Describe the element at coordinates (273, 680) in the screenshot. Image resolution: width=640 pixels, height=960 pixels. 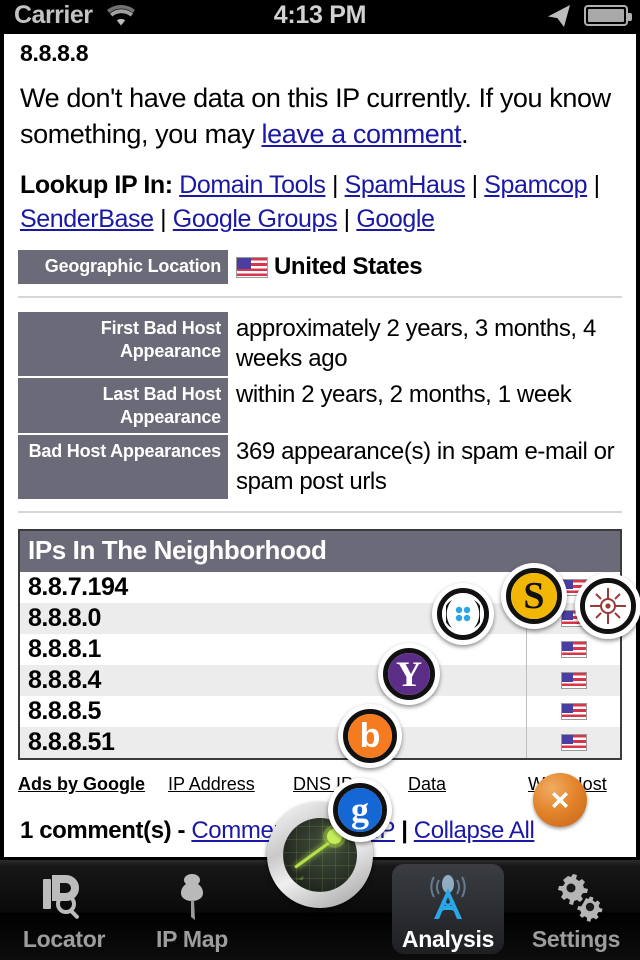
I see `neighborhood-ip: 8.8.8.4` at that location.